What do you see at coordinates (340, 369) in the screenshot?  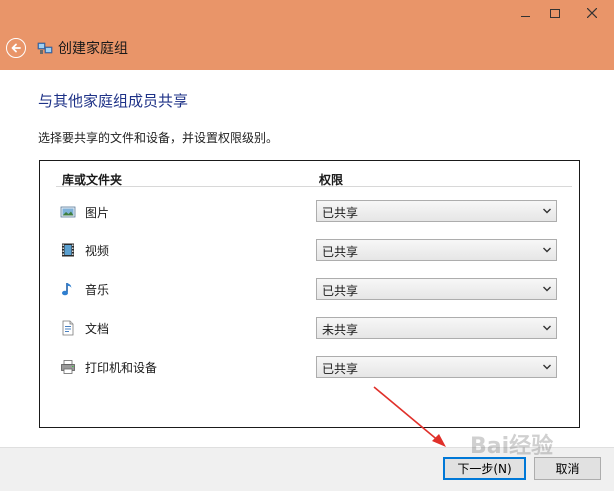 I see `permission-value-printers: 已共享` at bounding box center [340, 369].